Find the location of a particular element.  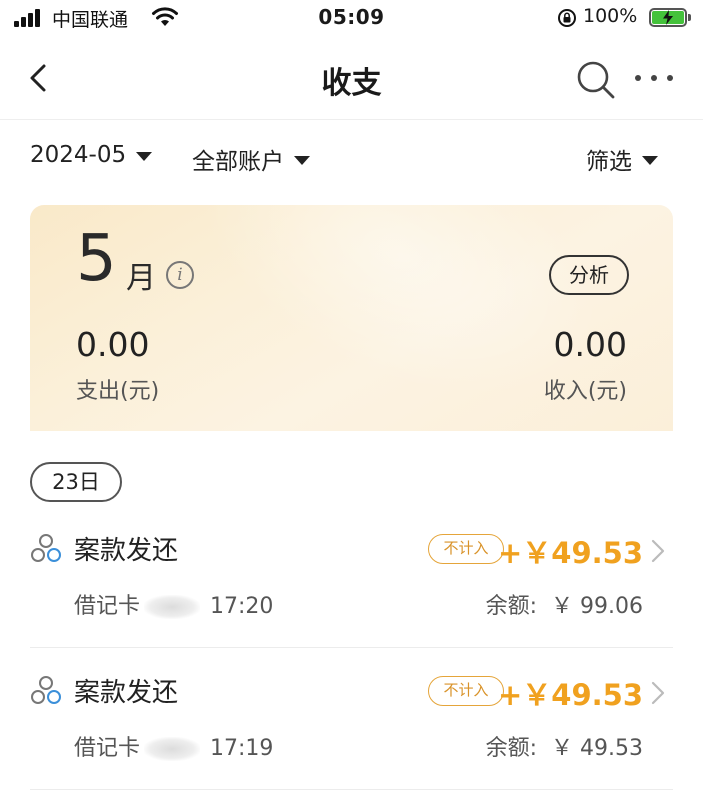

transaction-account: 借记卡 17:19 is located at coordinates (173, 746).